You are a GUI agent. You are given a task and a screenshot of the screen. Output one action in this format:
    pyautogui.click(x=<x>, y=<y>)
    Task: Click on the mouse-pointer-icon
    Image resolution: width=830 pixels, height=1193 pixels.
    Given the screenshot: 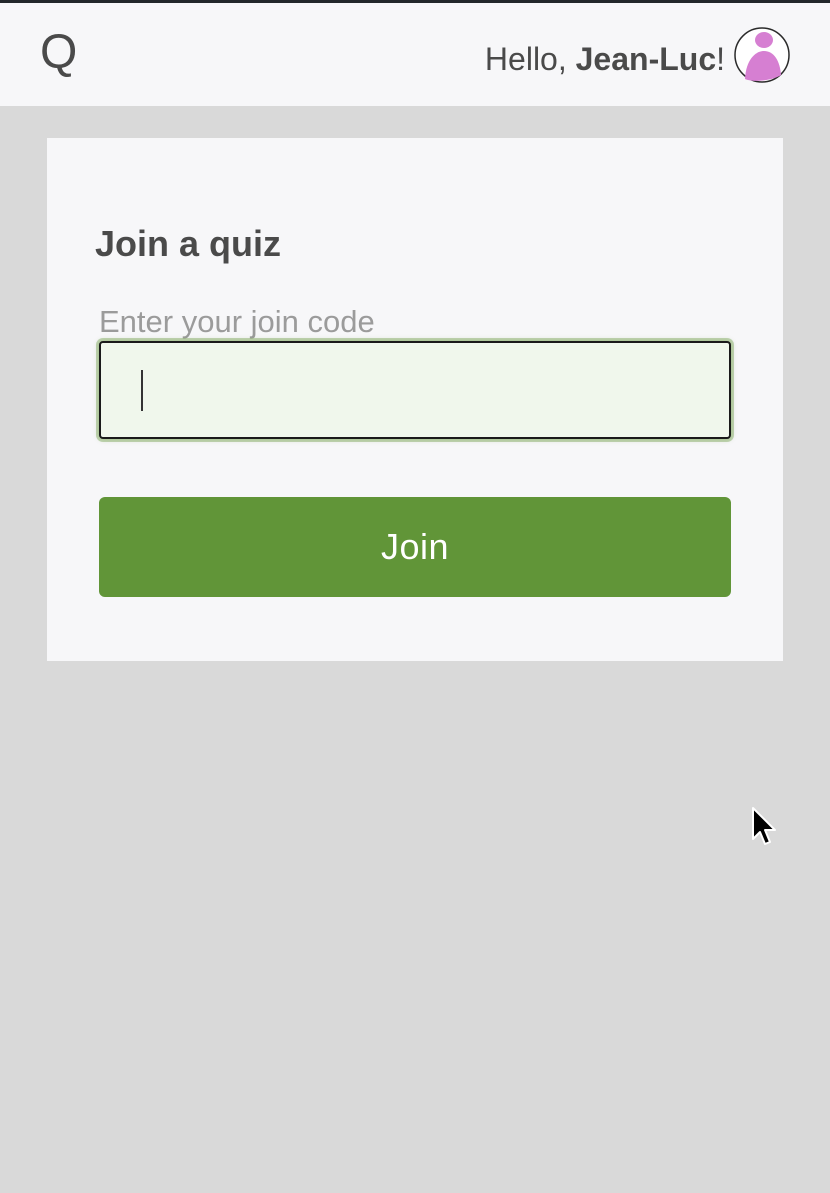 What is the action you would take?
    pyautogui.click(x=764, y=826)
    